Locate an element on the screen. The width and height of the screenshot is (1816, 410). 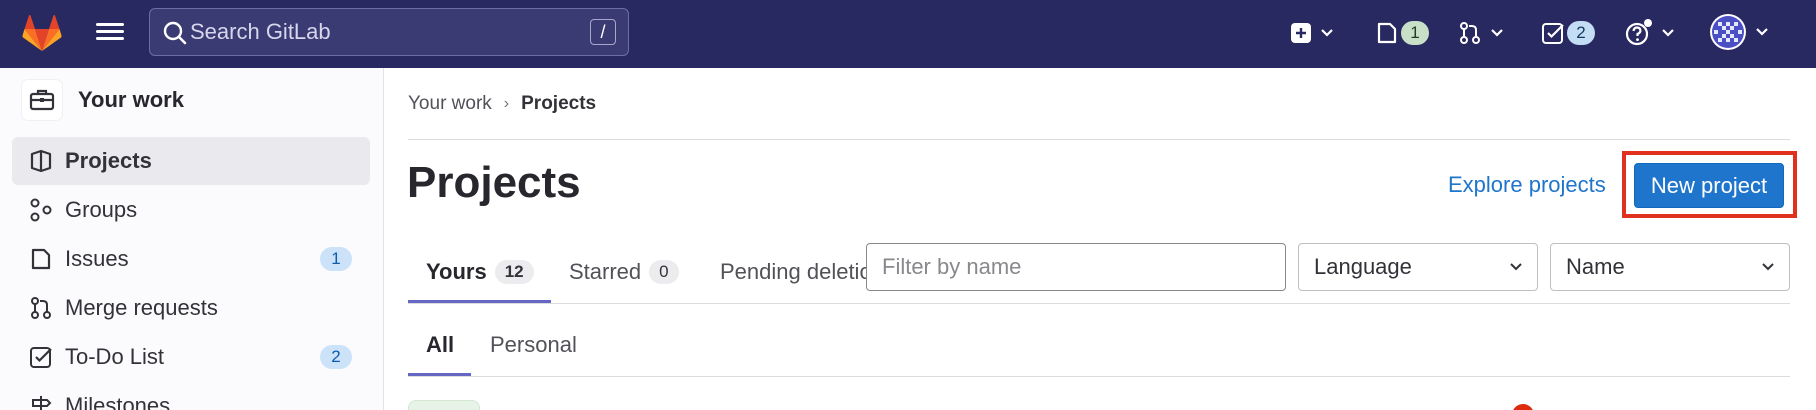
sort-select: Name is located at coordinates (1670, 267).